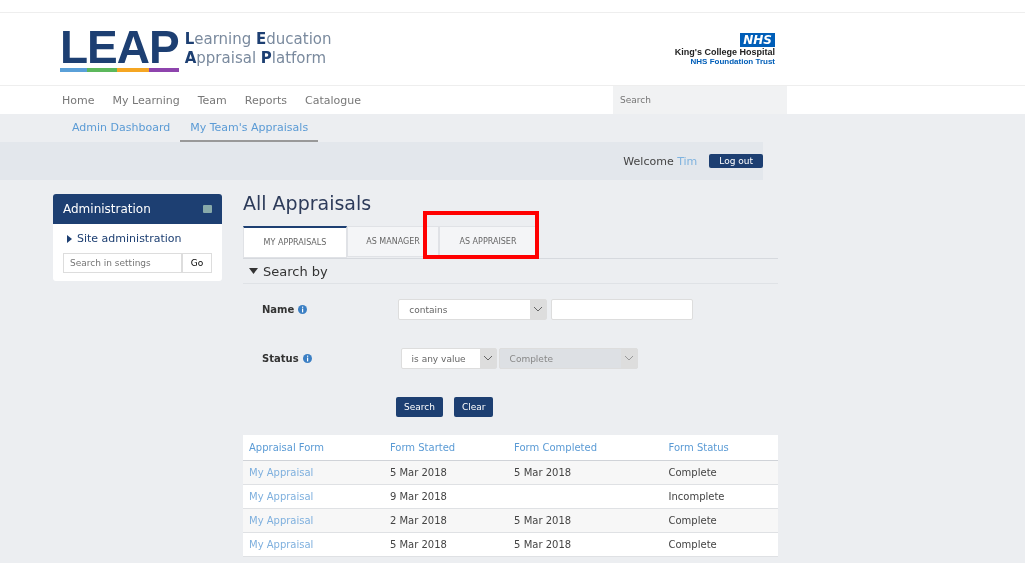  What do you see at coordinates (446, 496) in the screenshot?
I see `table-cell: 9 Mar 2018` at bounding box center [446, 496].